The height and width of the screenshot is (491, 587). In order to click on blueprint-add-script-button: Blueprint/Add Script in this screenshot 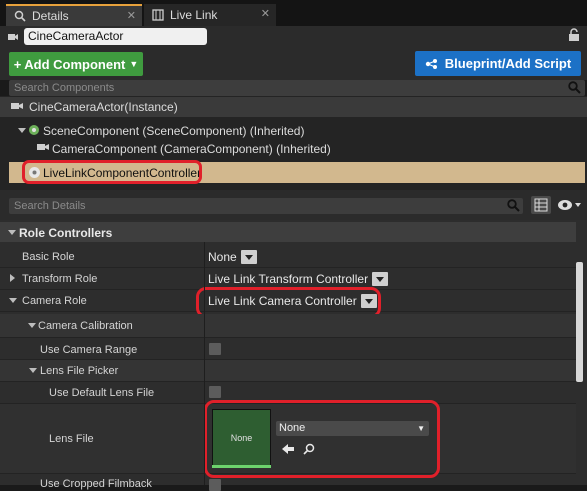, I will do `click(498, 63)`.